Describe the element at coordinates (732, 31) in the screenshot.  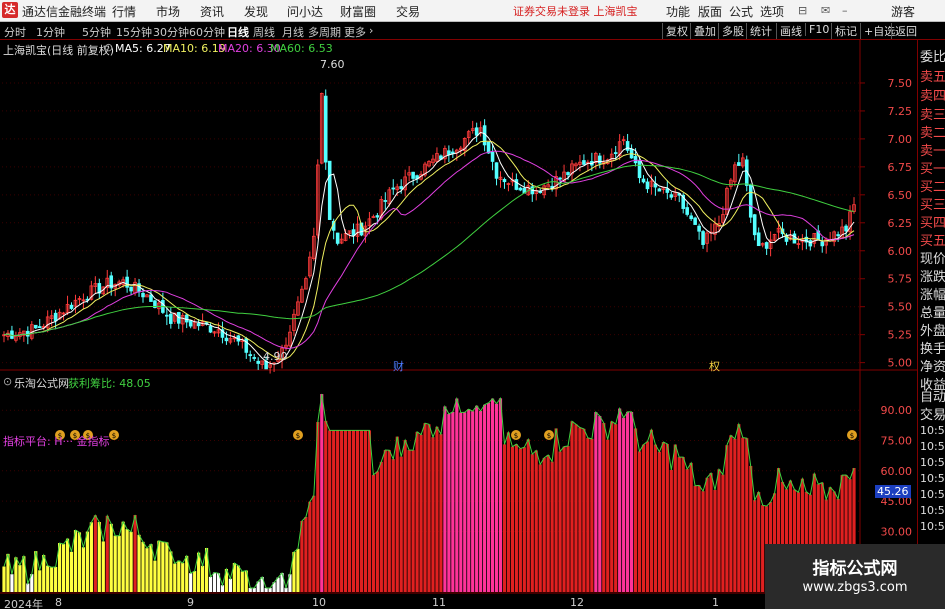
I see `multi-stock-button: 多股` at that location.